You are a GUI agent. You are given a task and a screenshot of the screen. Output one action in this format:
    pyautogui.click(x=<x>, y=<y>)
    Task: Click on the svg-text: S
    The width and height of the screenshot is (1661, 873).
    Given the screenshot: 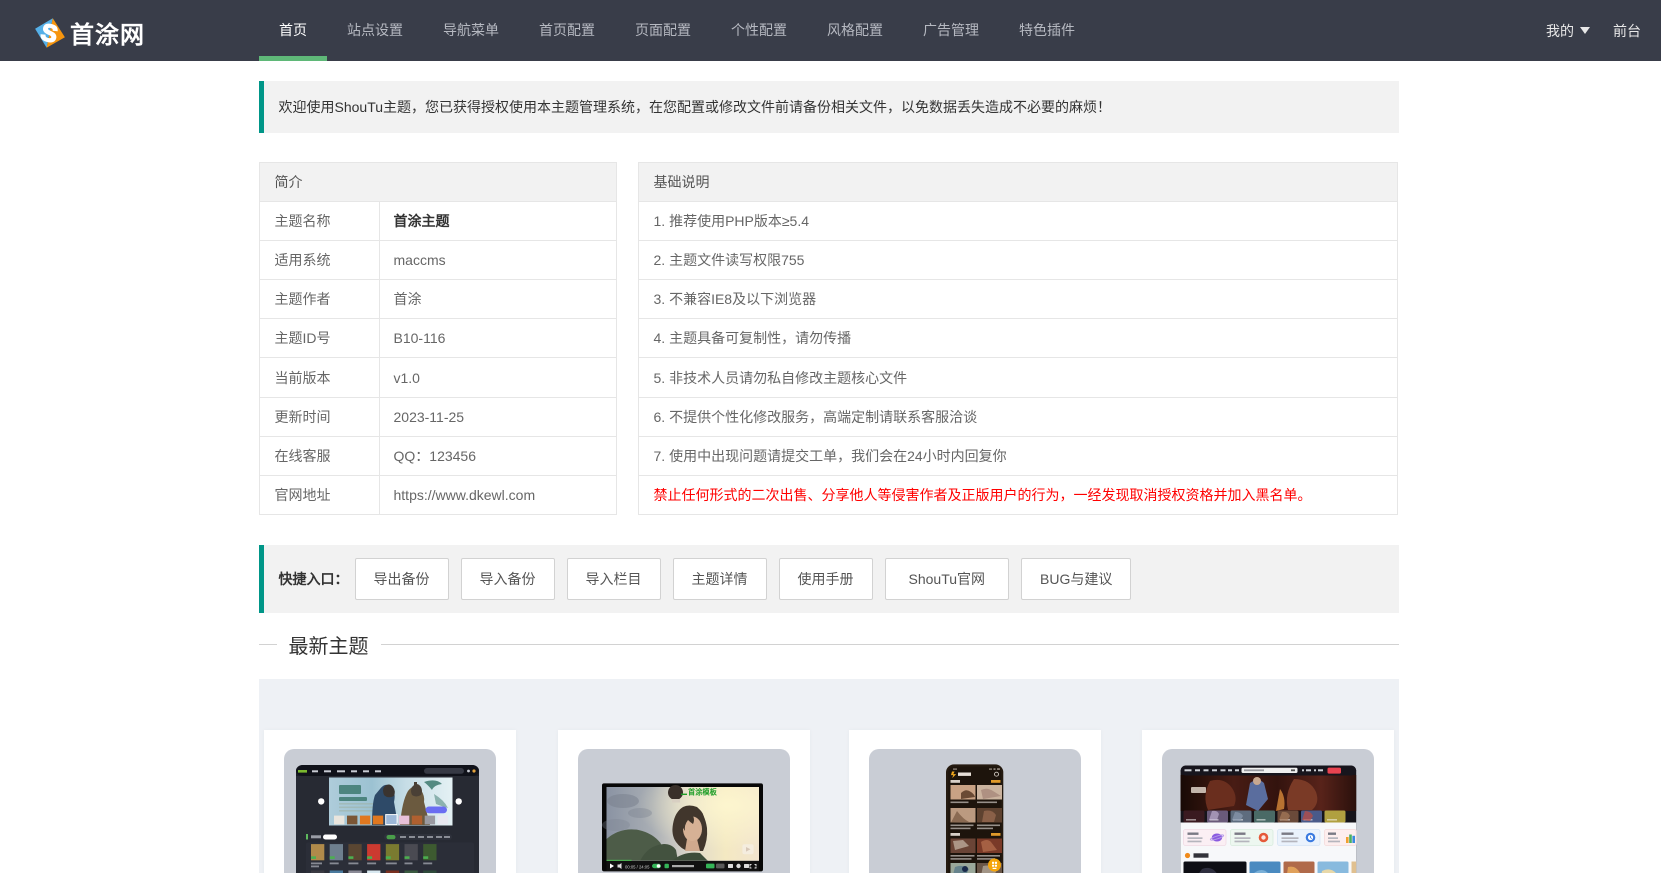 What is the action you would take?
    pyautogui.click(x=49, y=32)
    